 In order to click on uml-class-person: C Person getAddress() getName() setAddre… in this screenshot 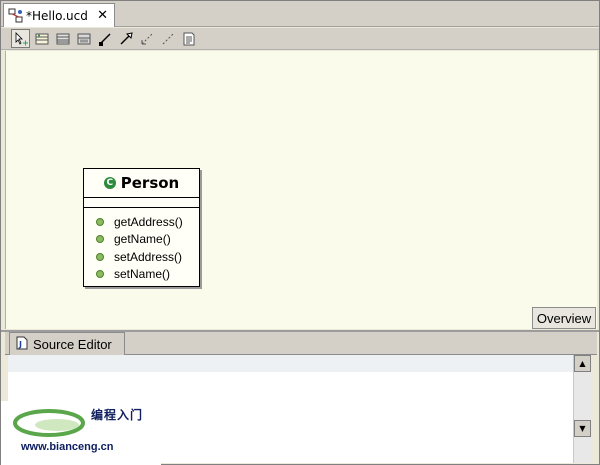, I will do `click(141, 227)`.